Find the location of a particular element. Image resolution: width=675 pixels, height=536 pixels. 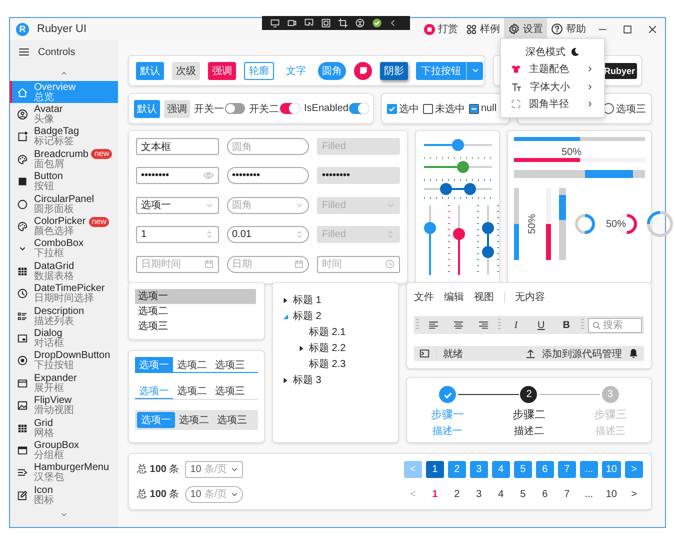

sidebar-item: Avatar 头像 is located at coordinates (64, 114).